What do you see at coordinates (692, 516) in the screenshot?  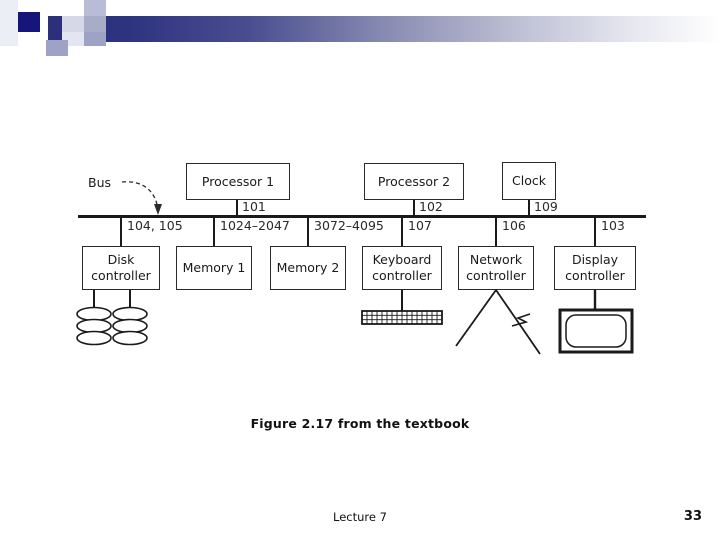 I see `footer-page-number: 33` at bounding box center [692, 516].